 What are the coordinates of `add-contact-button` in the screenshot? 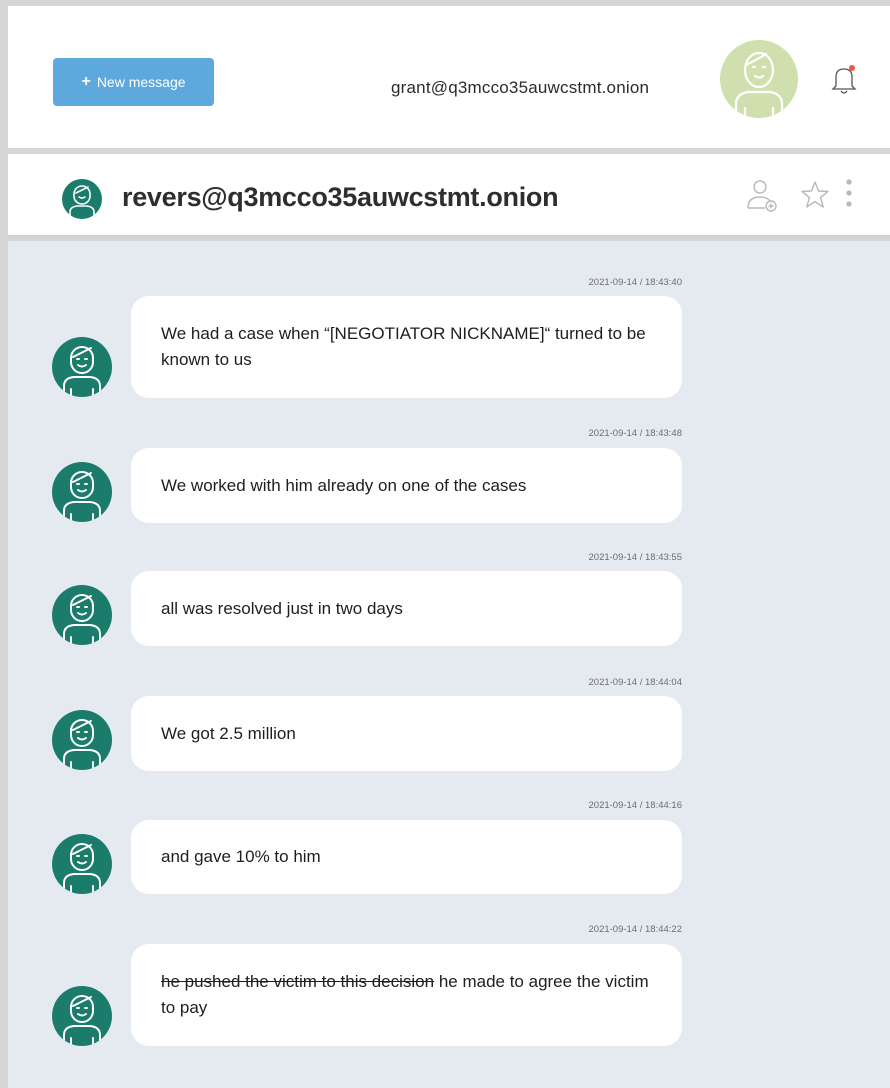 It's located at (762, 195).